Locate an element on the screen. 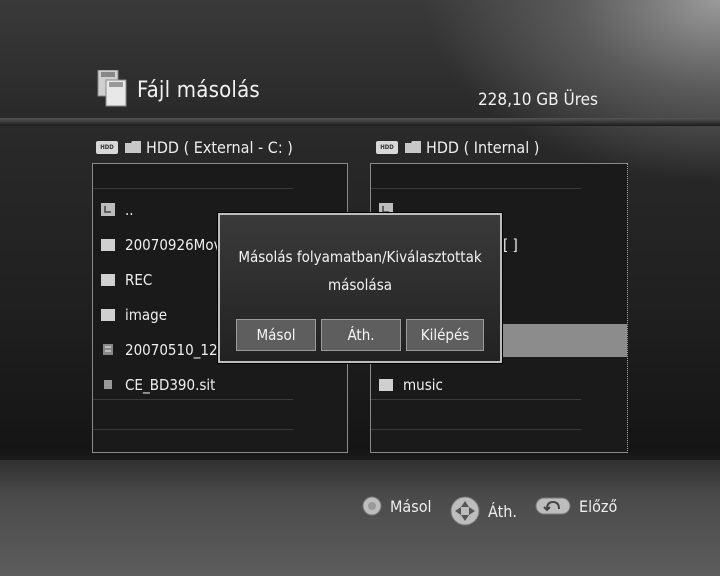 This screenshot has height=576, width=720. dpad-icon is located at coordinates (465, 511).